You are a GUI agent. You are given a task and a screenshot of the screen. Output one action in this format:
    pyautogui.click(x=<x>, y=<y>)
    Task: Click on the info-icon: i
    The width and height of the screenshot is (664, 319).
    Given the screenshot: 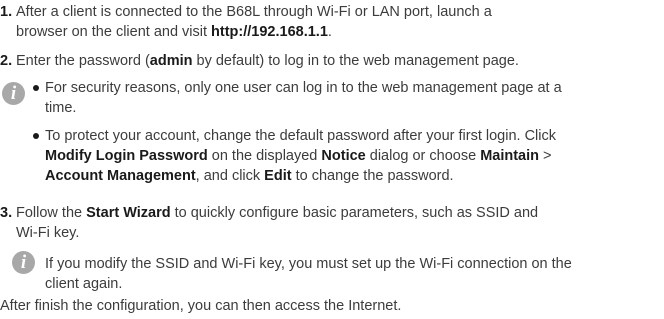 What is the action you would take?
    pyautogui.click(x=23, y=262)
    